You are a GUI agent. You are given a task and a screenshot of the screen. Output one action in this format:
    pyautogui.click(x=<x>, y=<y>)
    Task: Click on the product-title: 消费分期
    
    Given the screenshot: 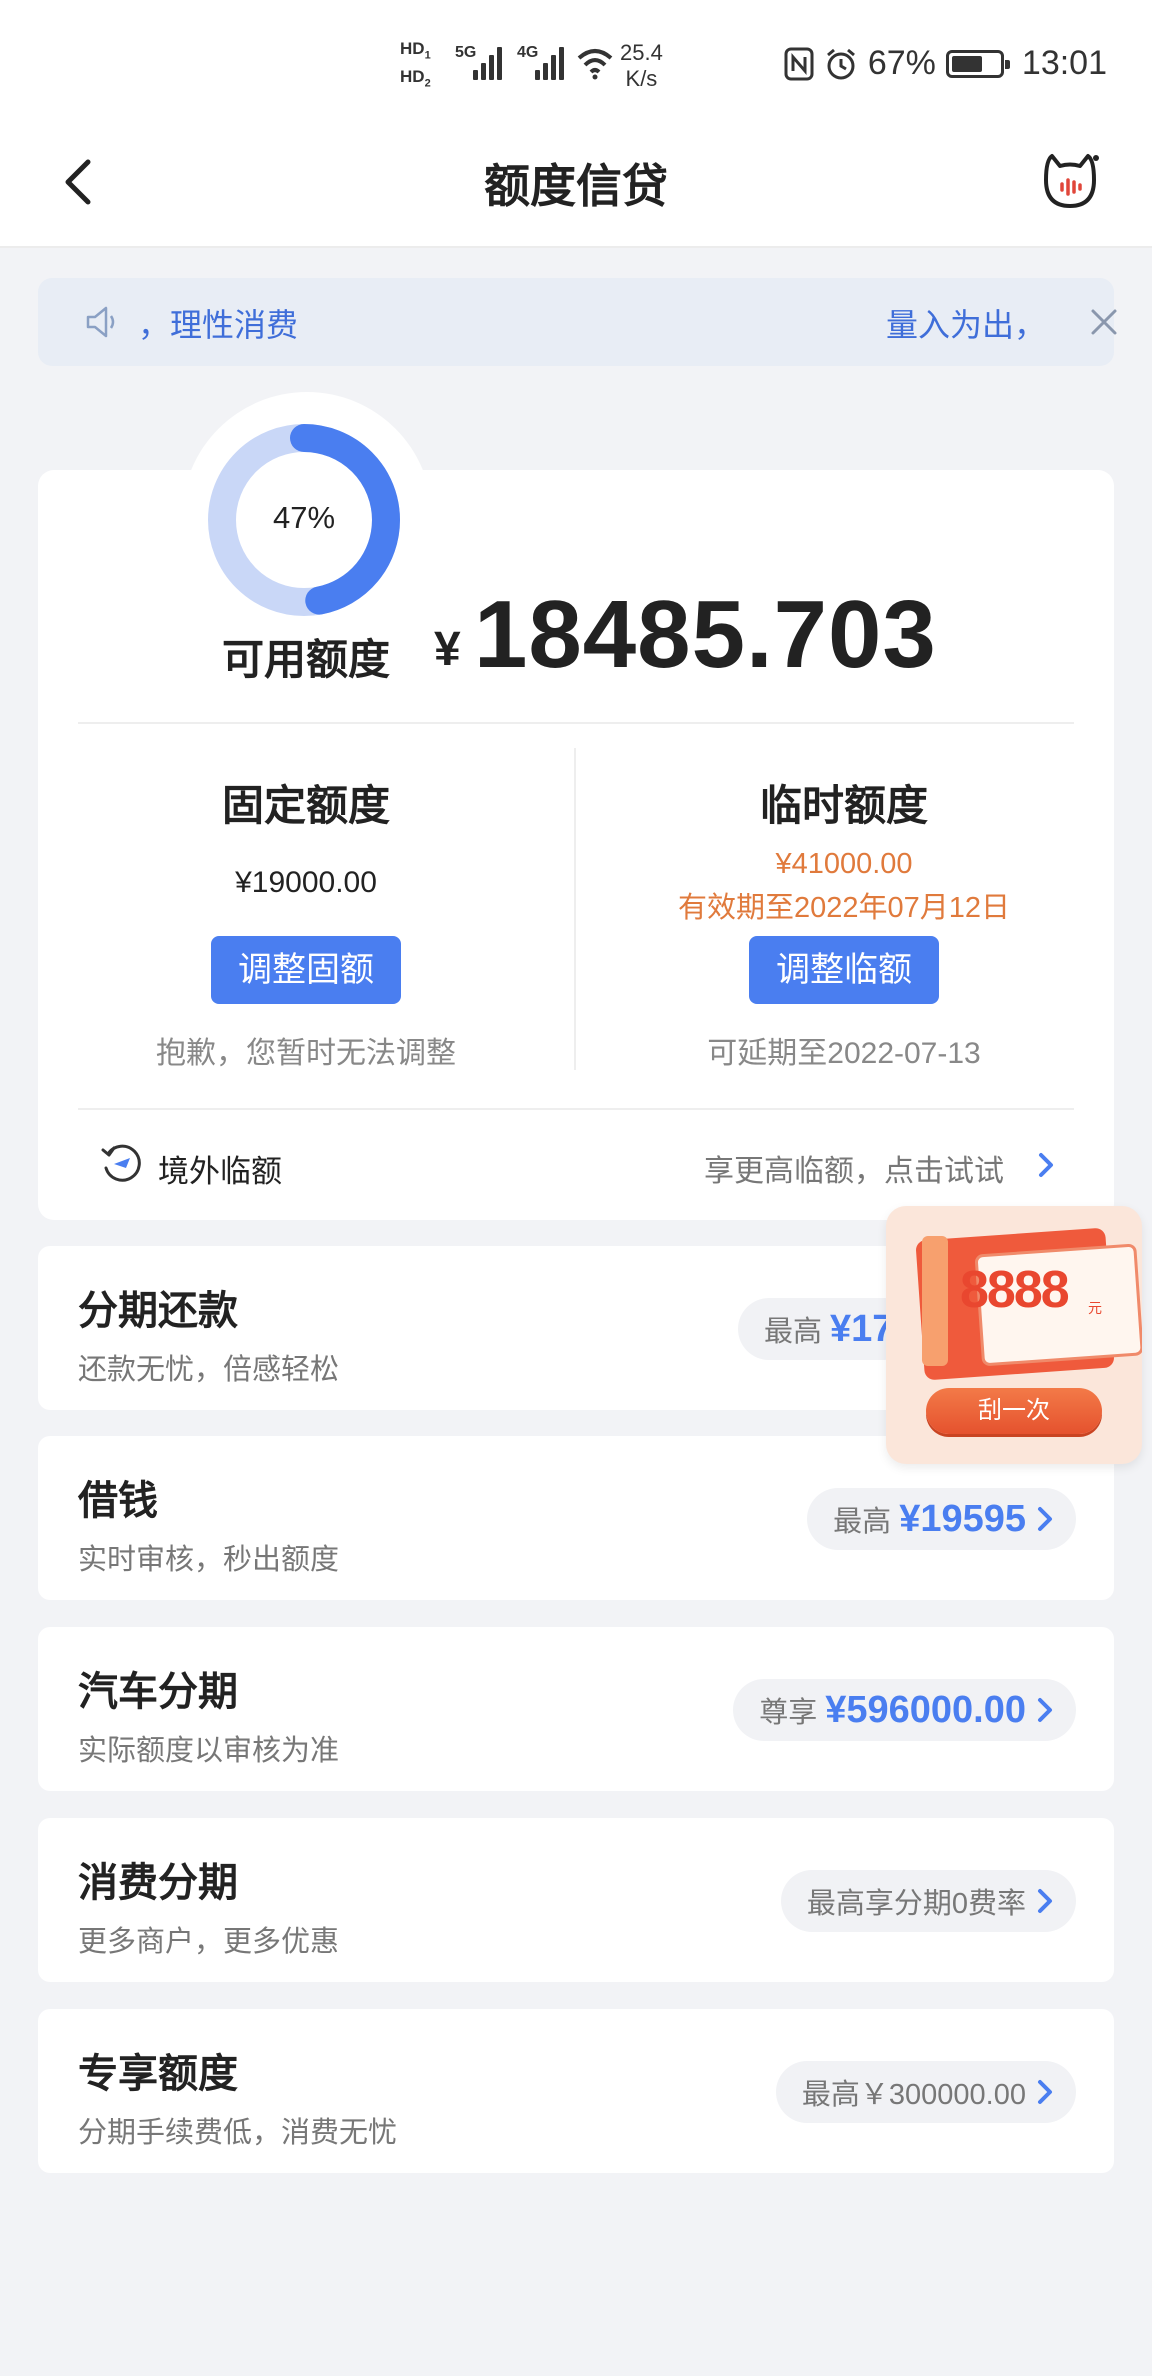 What is the action you would take?
    pyautogui.click(x=158, y=1883)
    